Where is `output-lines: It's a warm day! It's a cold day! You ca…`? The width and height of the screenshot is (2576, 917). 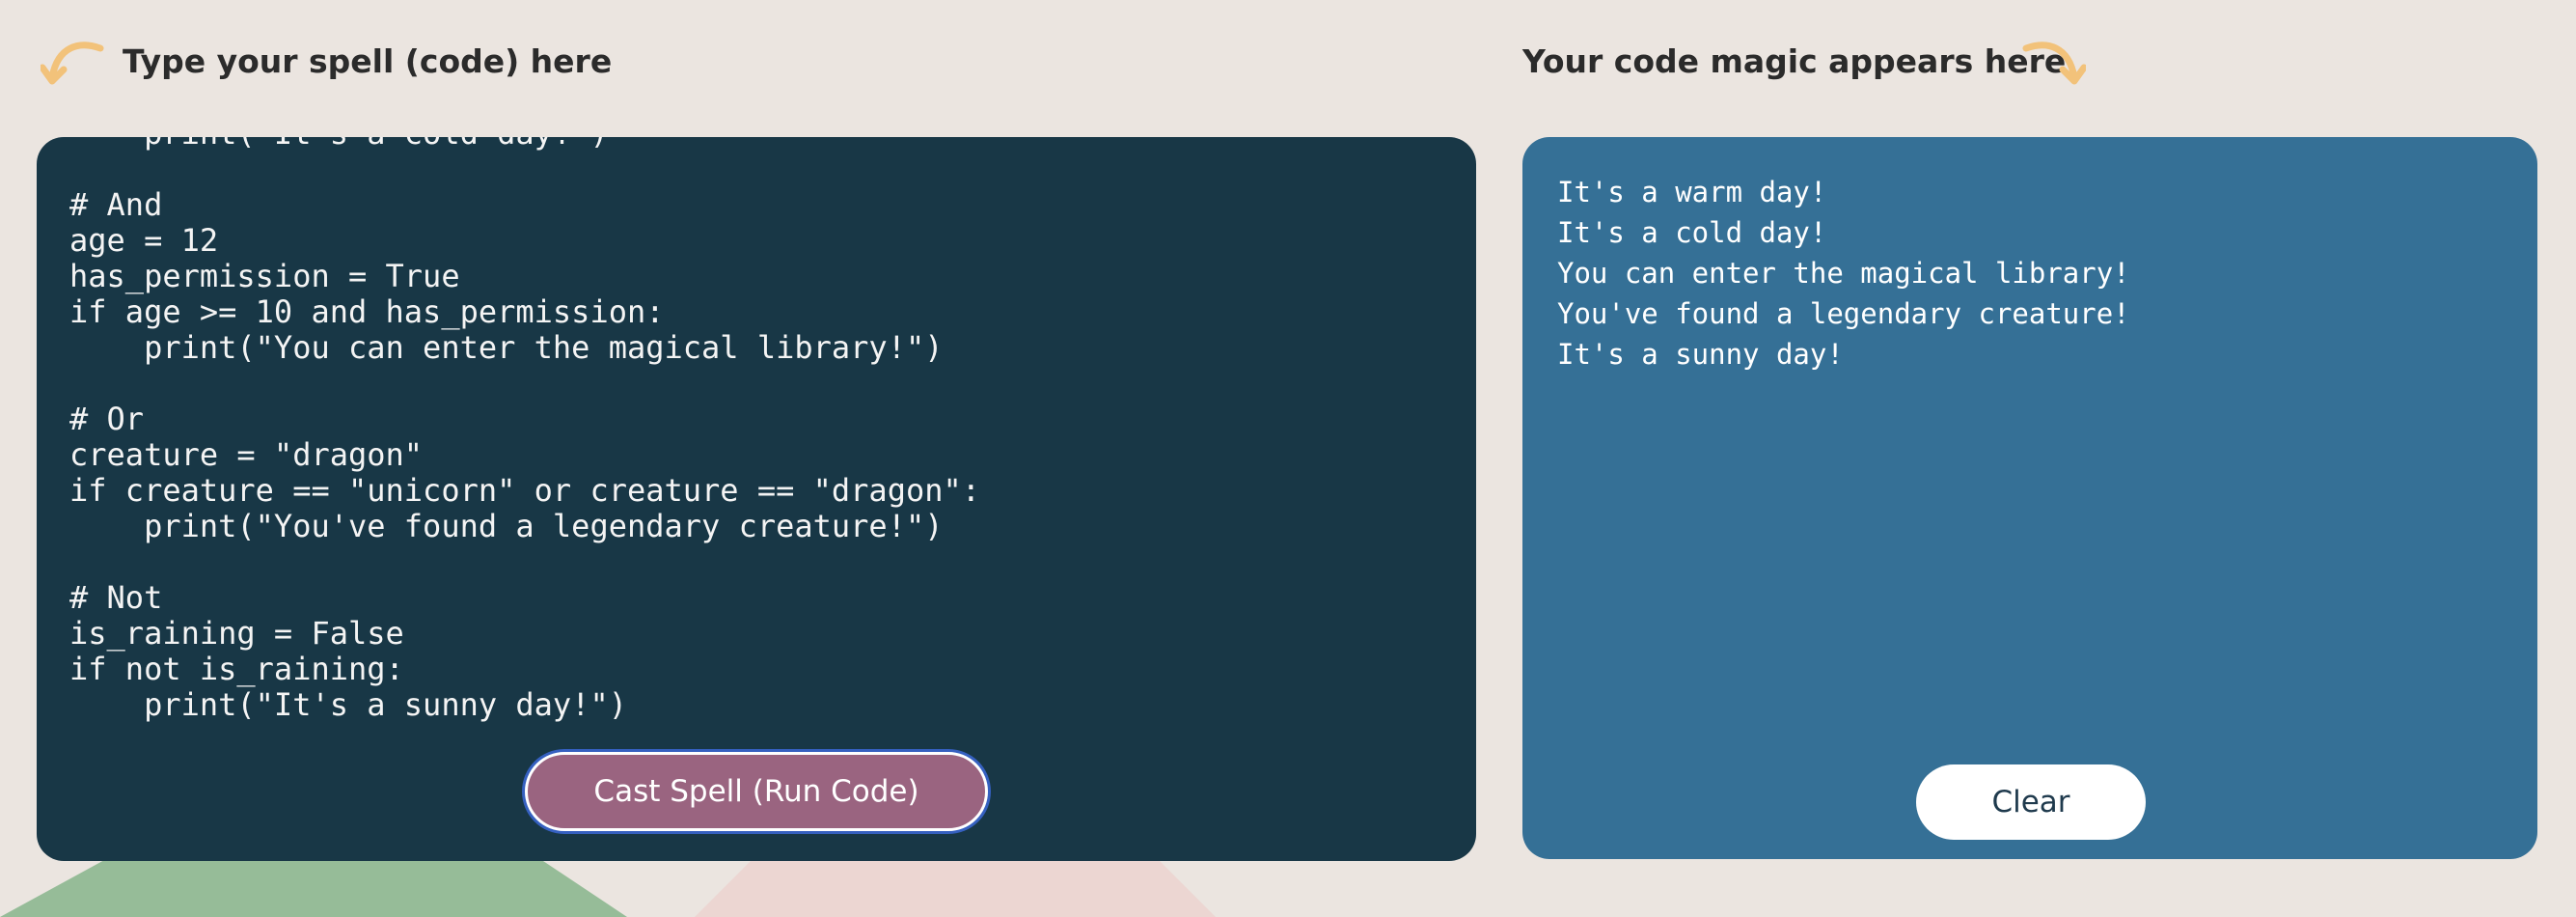
output-lines: It's a warm day! It's a cold day! You ca… is located at coordinates (1843, 273).